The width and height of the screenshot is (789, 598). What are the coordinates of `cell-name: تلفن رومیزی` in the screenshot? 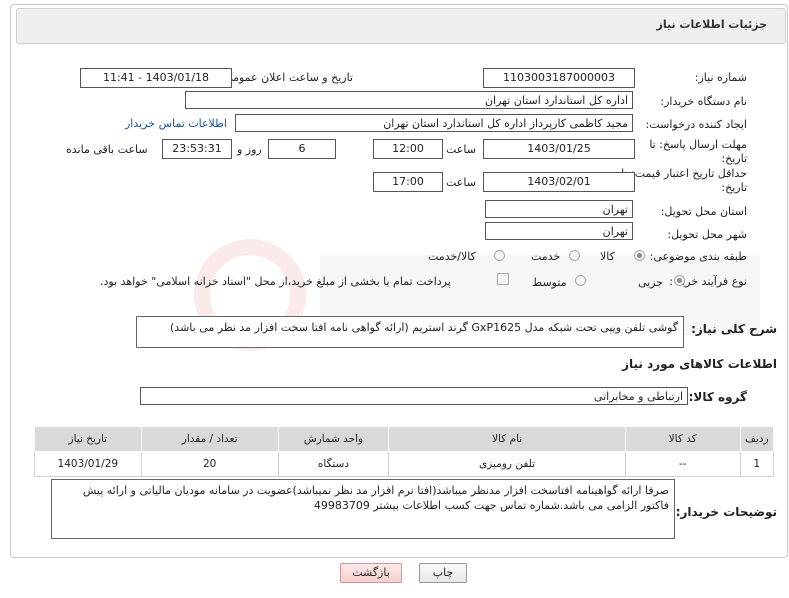 It's located at (507, 464).